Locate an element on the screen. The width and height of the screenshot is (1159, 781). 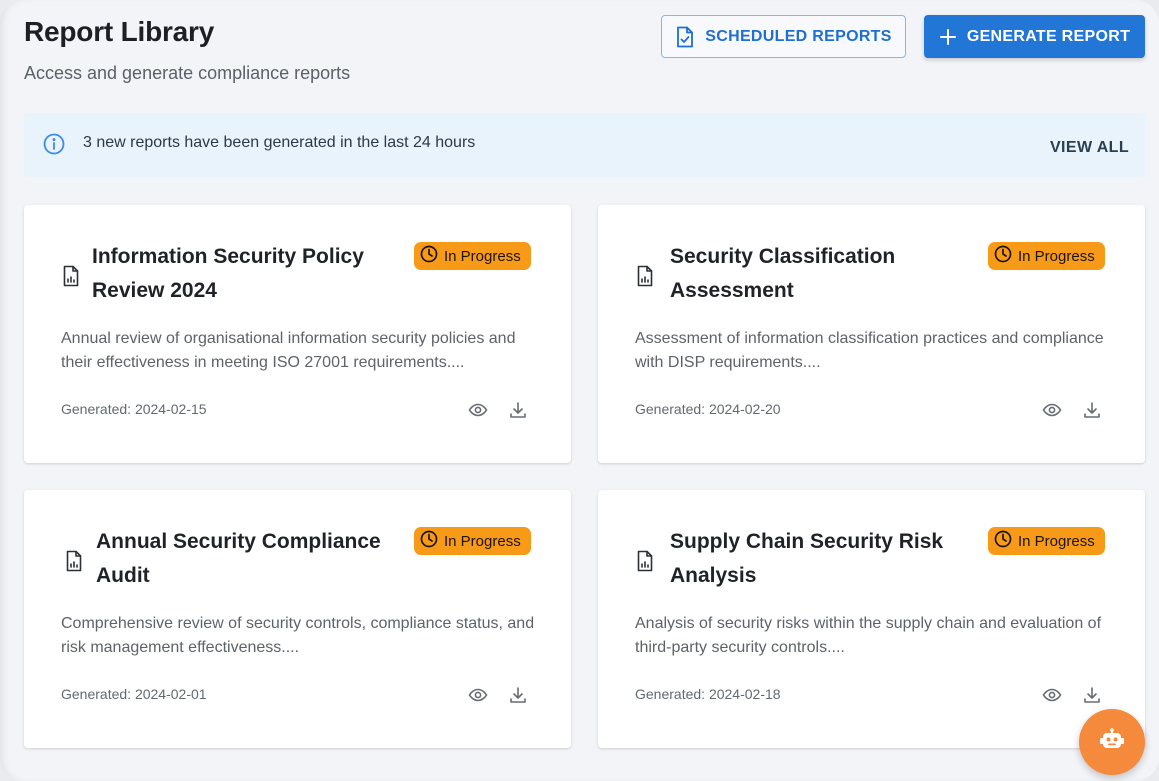
page-subtitle: Access and generate compliance reports is located at coordinates (187, 73).